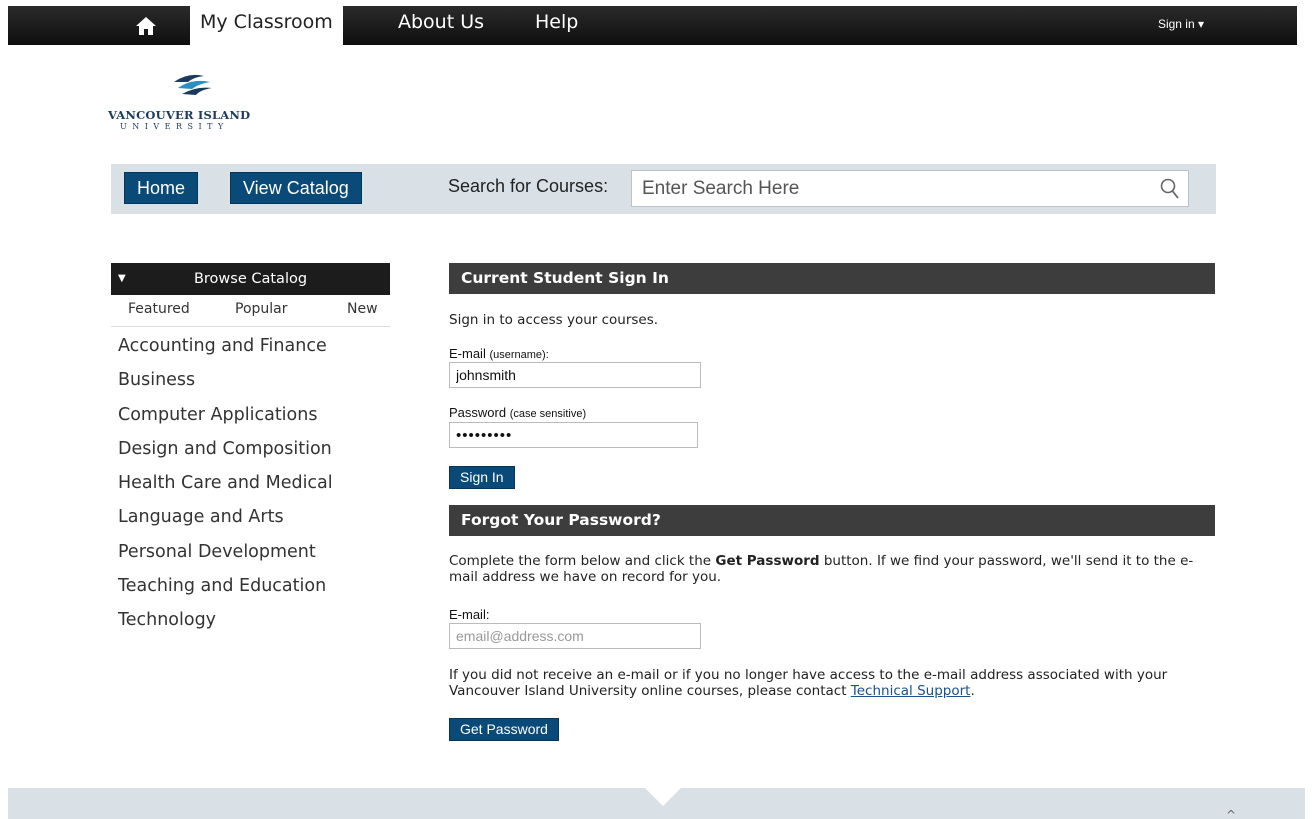 This screenshot has width=1313, height=819. I want to click on email-field, so click(575, 375).